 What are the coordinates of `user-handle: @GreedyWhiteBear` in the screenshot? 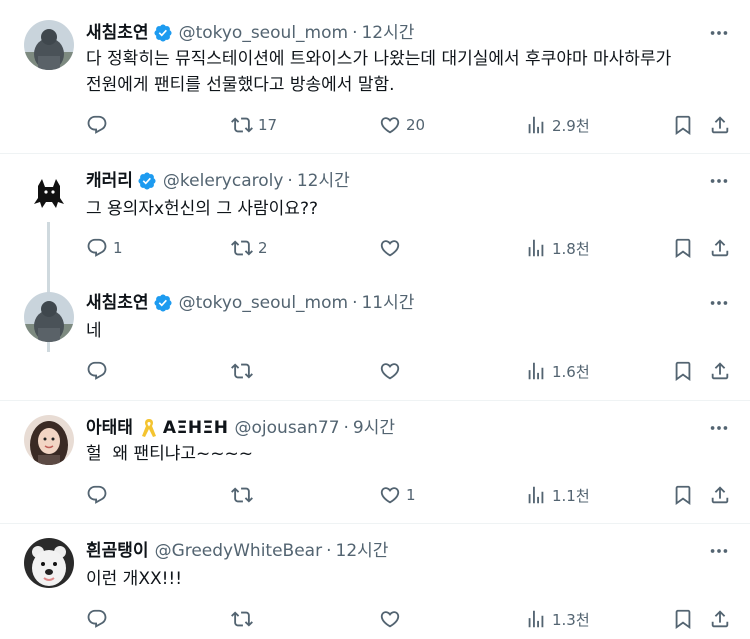 It's located at (239, 551).